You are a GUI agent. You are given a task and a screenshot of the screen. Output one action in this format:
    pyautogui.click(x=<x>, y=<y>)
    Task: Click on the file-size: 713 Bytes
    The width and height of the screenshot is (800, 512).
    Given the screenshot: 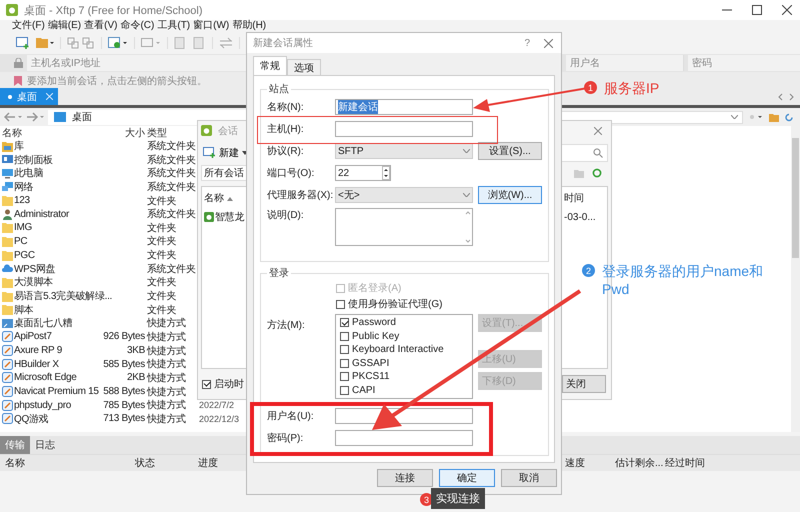 What is the action you would take?
    pyautogui.click(x=124, y=418)
    